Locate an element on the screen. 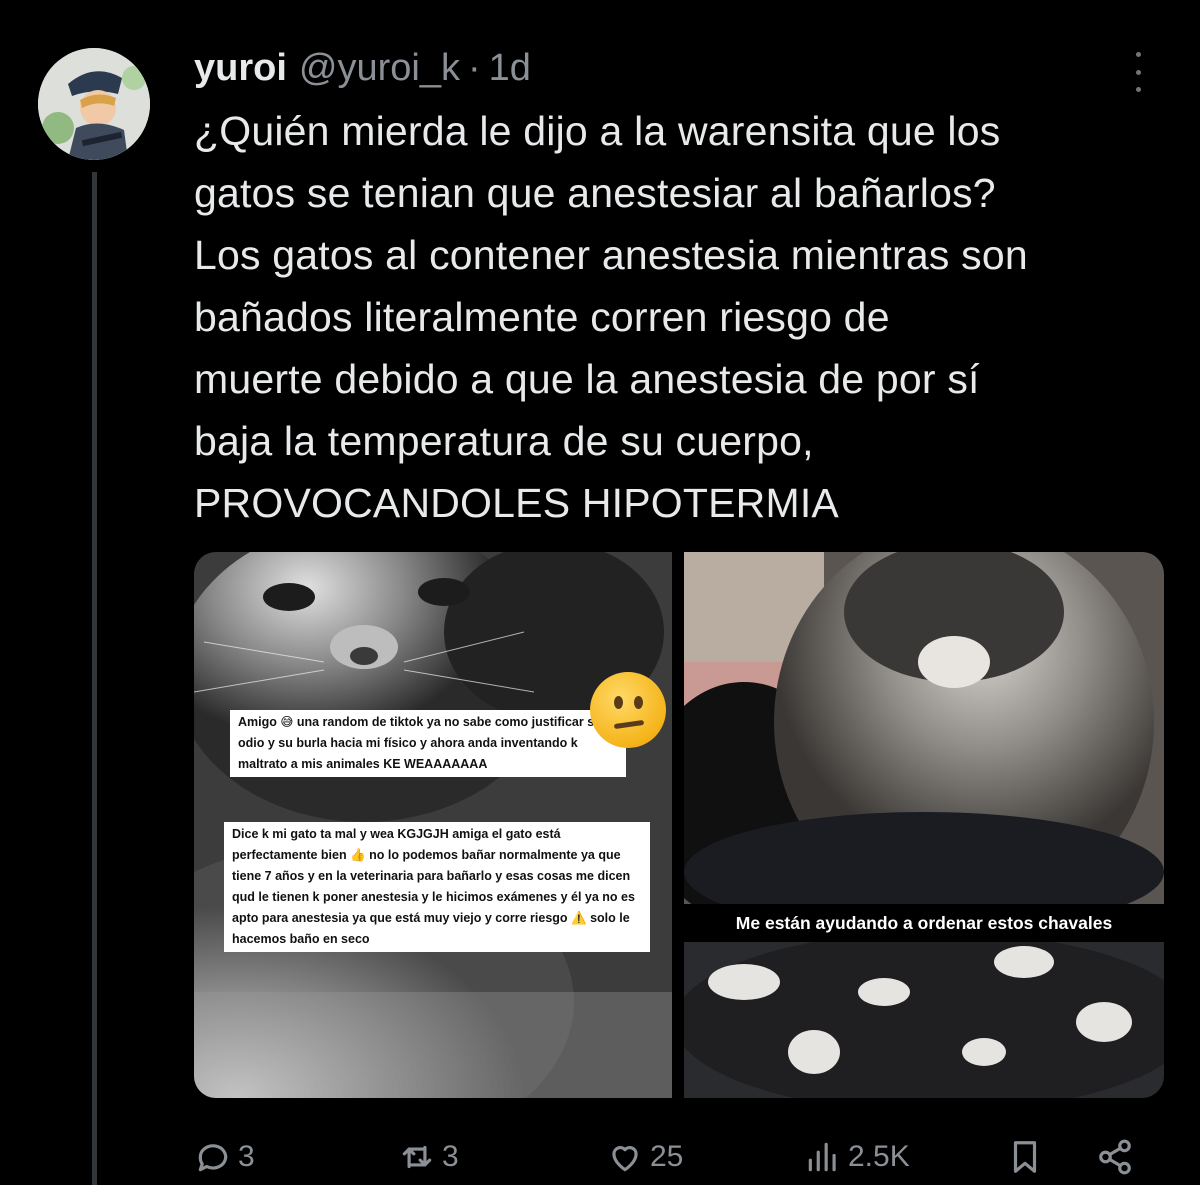 Image resolution: width=1200 pixels, height=1185 pixels. repost-button: 3 is located at coordinates (428, 1157).